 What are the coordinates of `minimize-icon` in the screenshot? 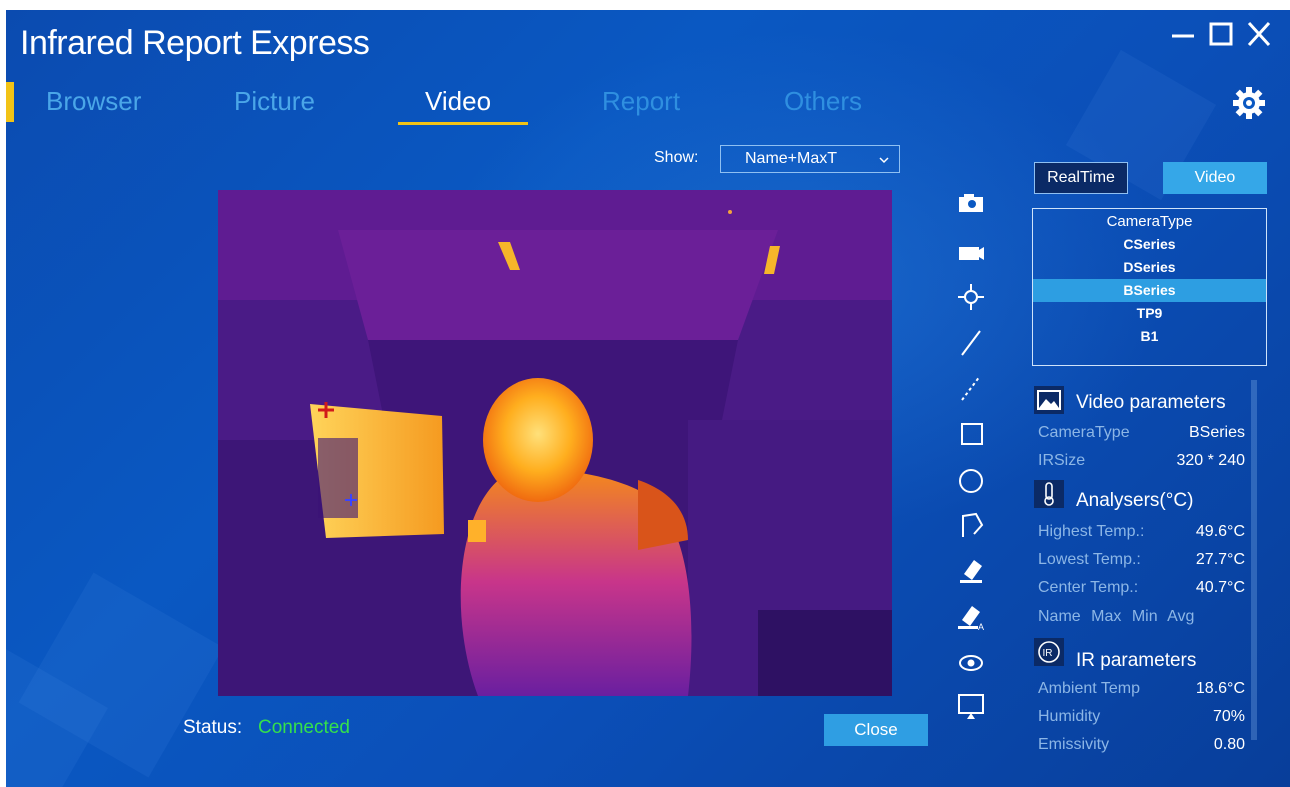 It's located at (1183, 36).